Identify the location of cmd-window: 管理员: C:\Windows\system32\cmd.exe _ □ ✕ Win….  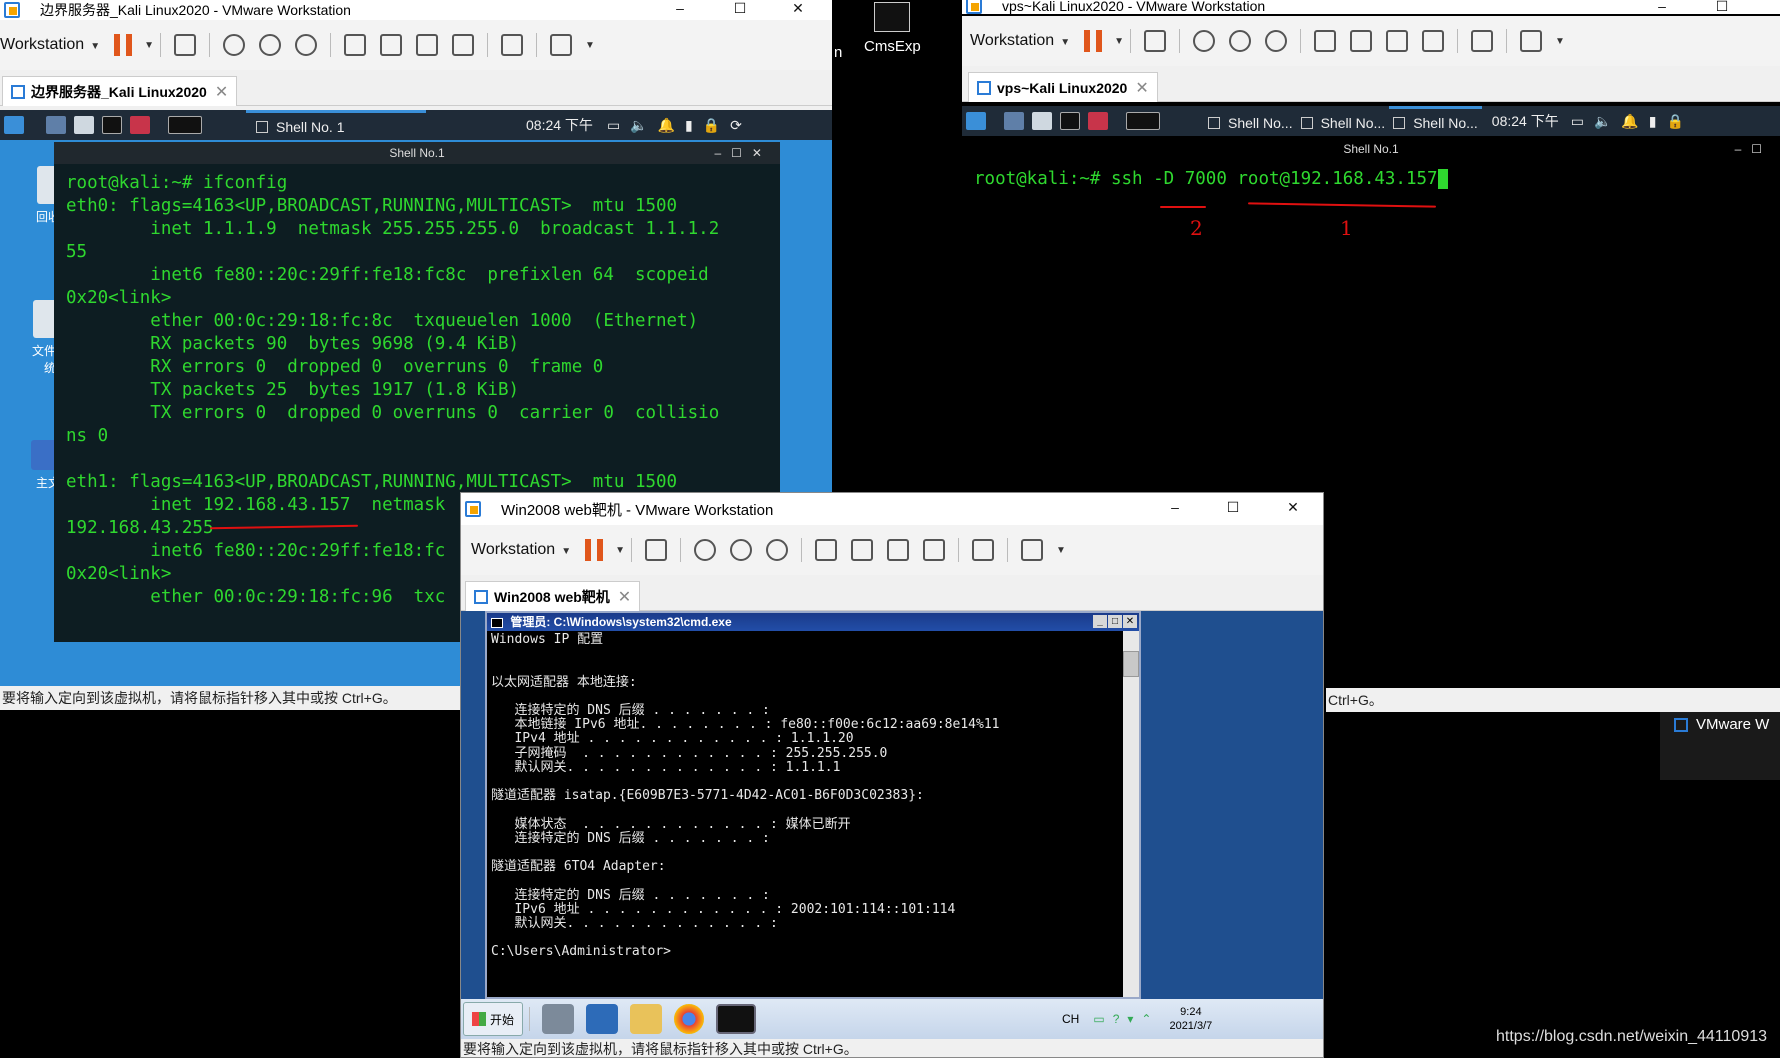
(813, 805).